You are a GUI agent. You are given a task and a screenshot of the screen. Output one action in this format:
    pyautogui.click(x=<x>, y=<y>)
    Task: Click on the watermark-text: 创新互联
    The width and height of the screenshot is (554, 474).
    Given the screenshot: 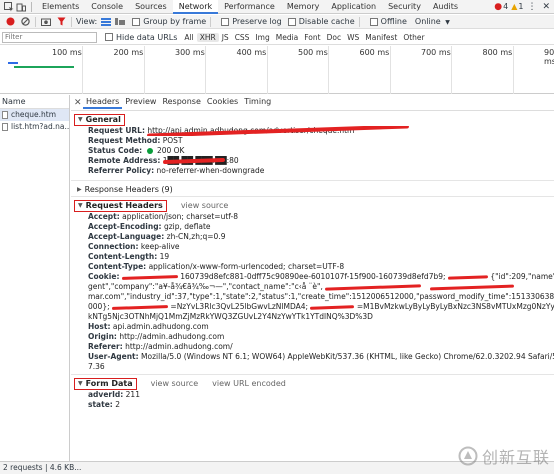 What is the action you would take?
    pyautogui.click(x=515, y=457)
    